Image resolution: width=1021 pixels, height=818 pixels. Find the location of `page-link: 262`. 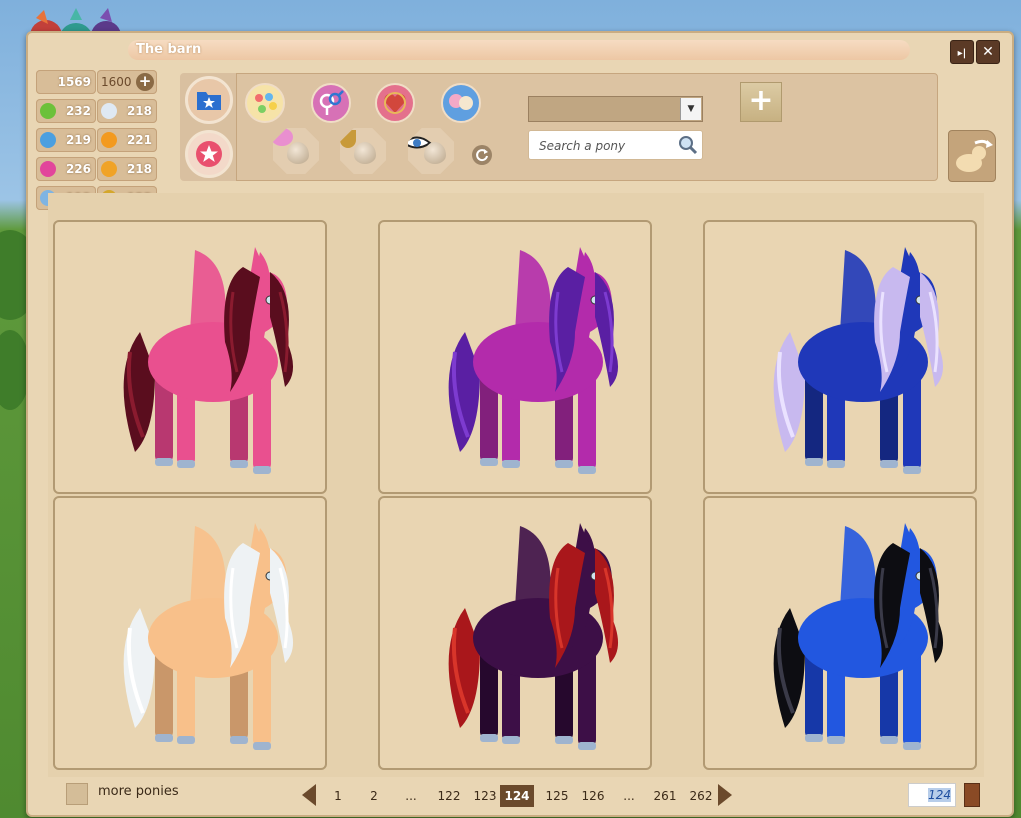

page-link: 262 is located at coordinates (701, 796).